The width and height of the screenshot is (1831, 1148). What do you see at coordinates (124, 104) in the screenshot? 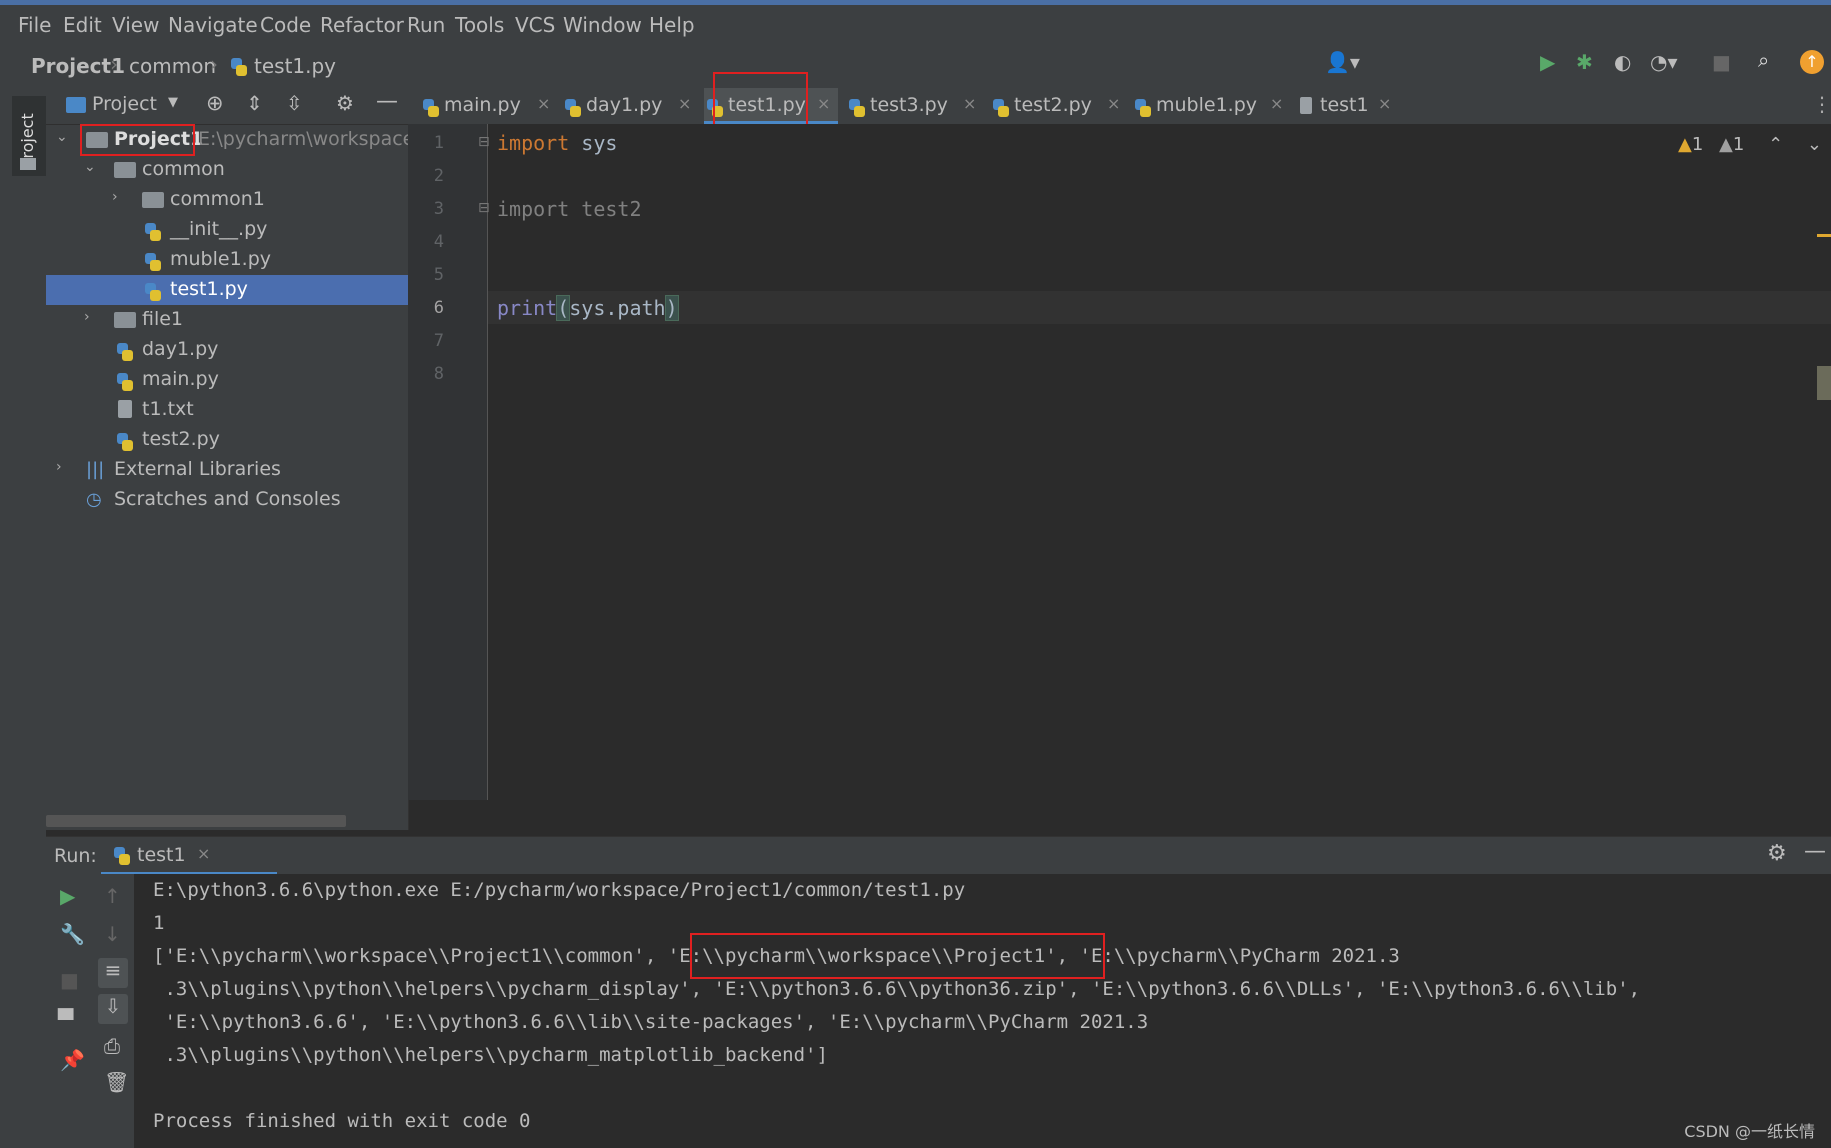
I see `project-view-label: Project` at bounding box center [124, 104].